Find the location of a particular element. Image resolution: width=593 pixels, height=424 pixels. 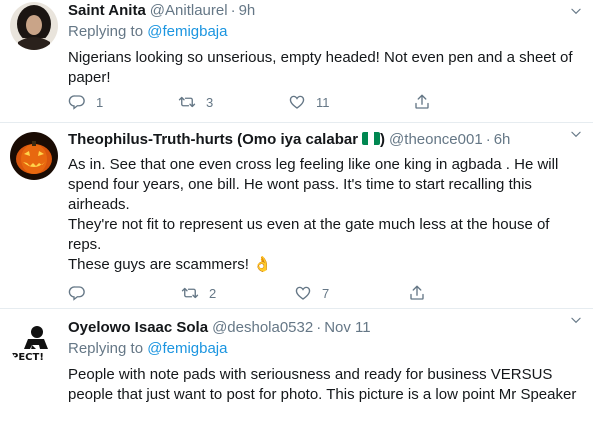

retweet-button: 2 is located at coordinates (198, 293).